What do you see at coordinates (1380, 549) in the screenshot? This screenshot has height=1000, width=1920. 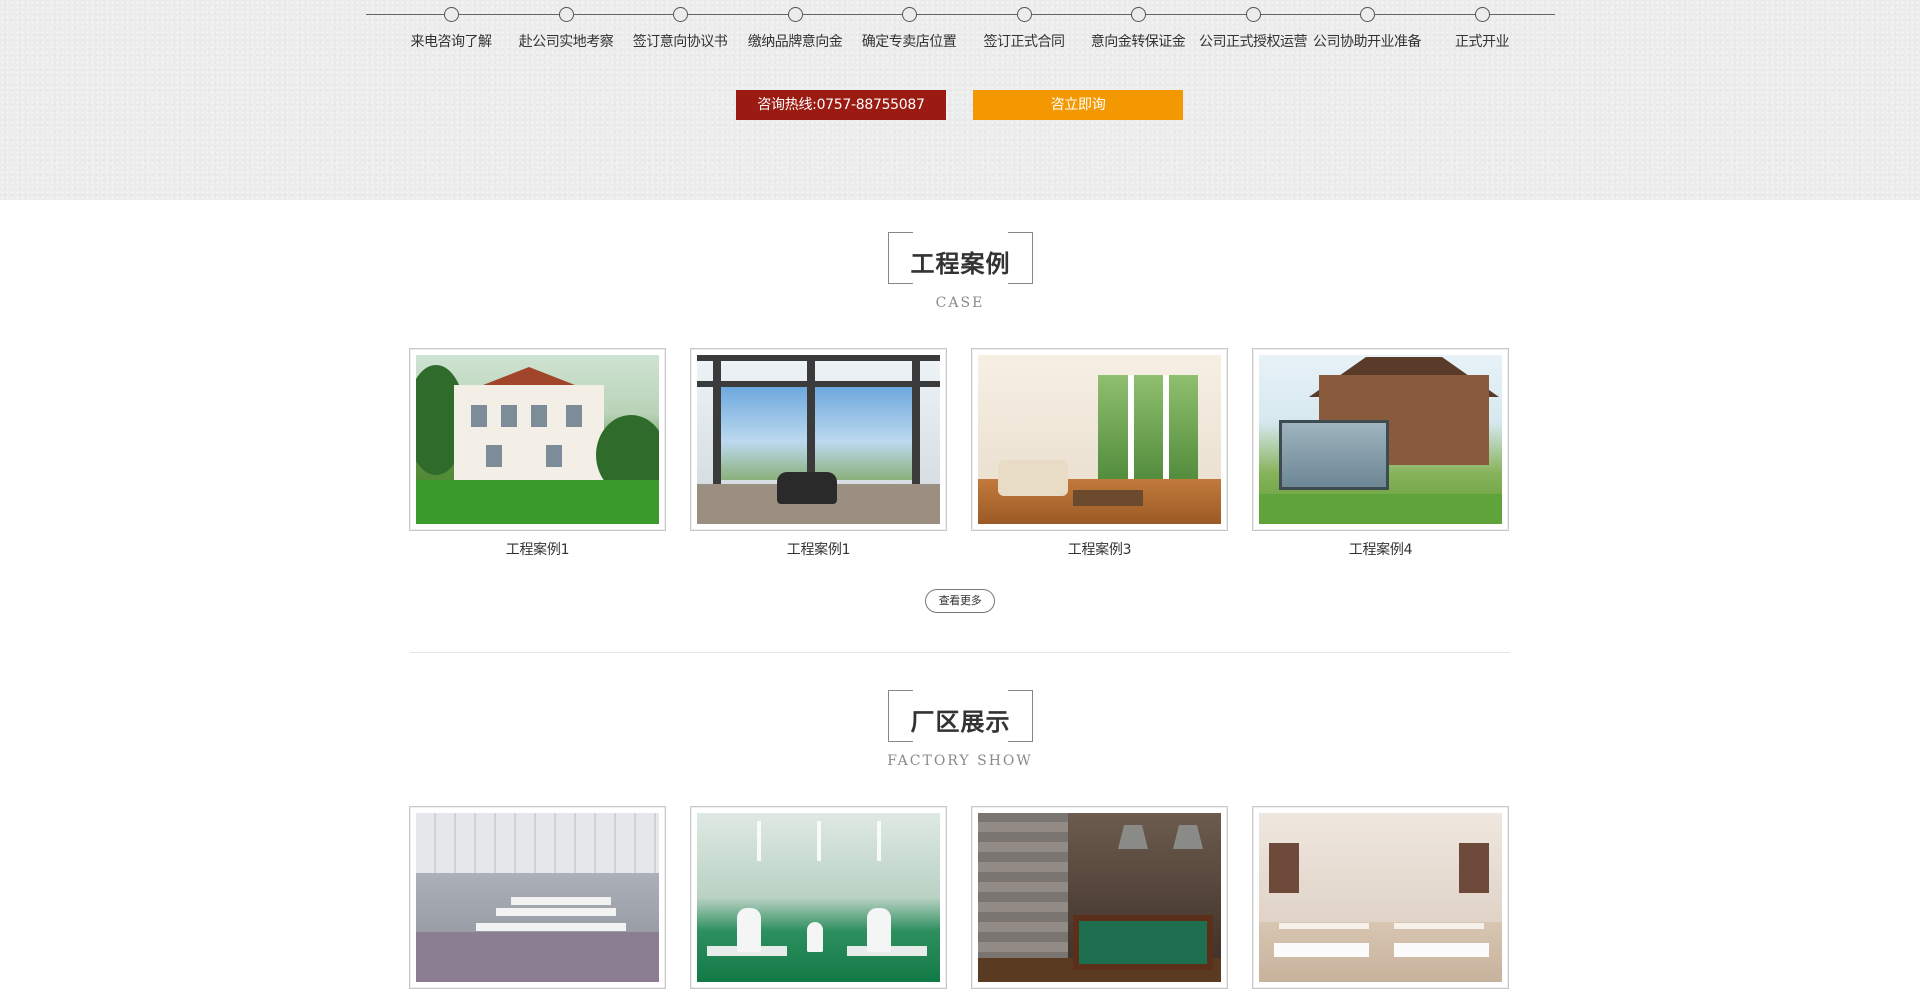 I see `case-caption: 工程案例4` at bounding box center [1380, 549].